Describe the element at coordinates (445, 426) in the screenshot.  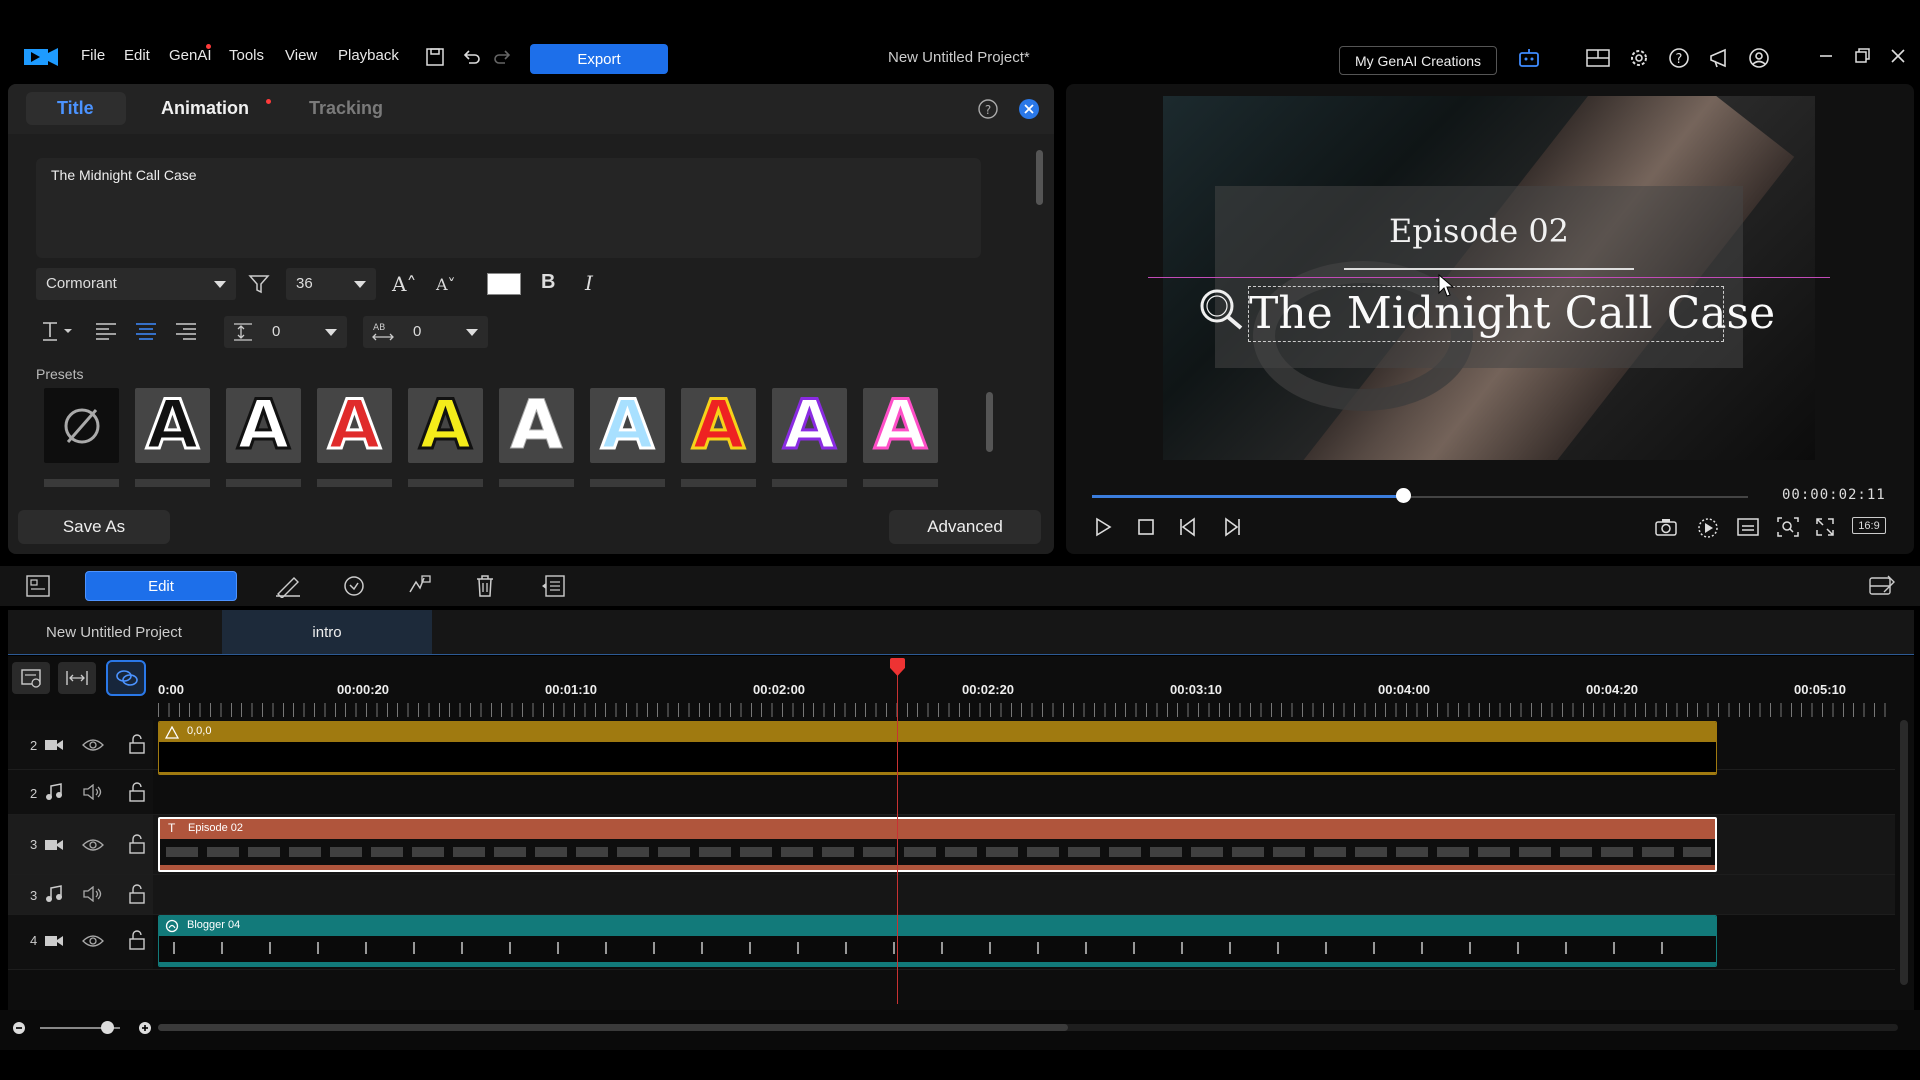
I see `preset-yellow-black: A` at that location.